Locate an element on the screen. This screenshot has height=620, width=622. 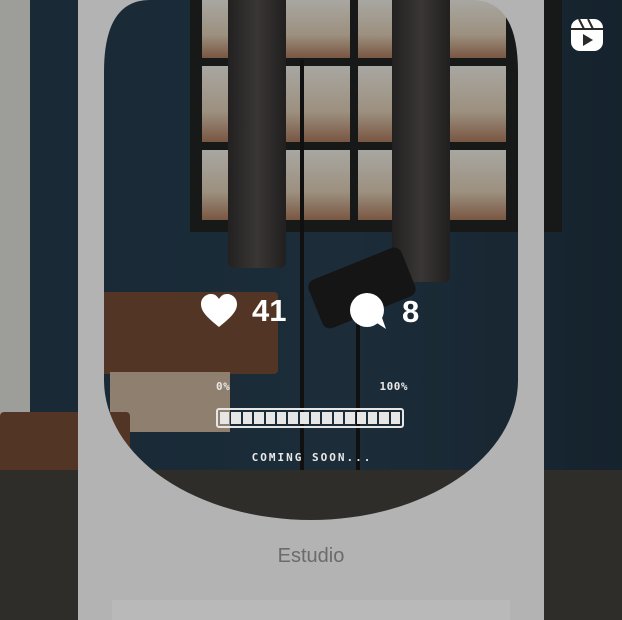
reels-icon is located at coordinates (587, 35).